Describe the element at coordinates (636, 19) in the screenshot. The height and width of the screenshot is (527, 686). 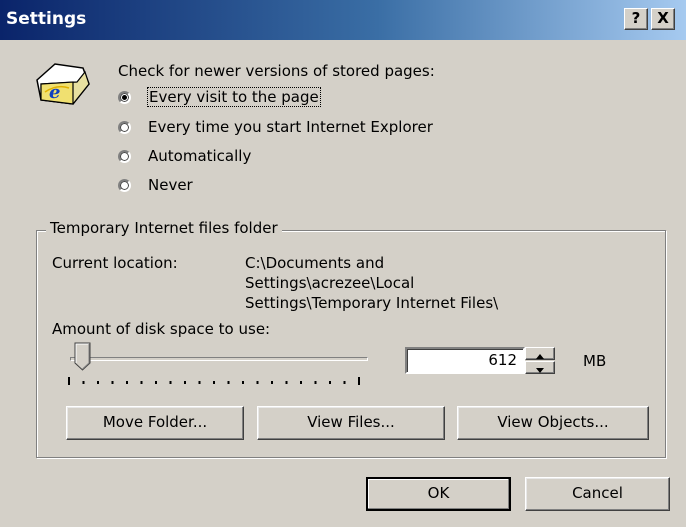
I see `help-button: ?` at that location.